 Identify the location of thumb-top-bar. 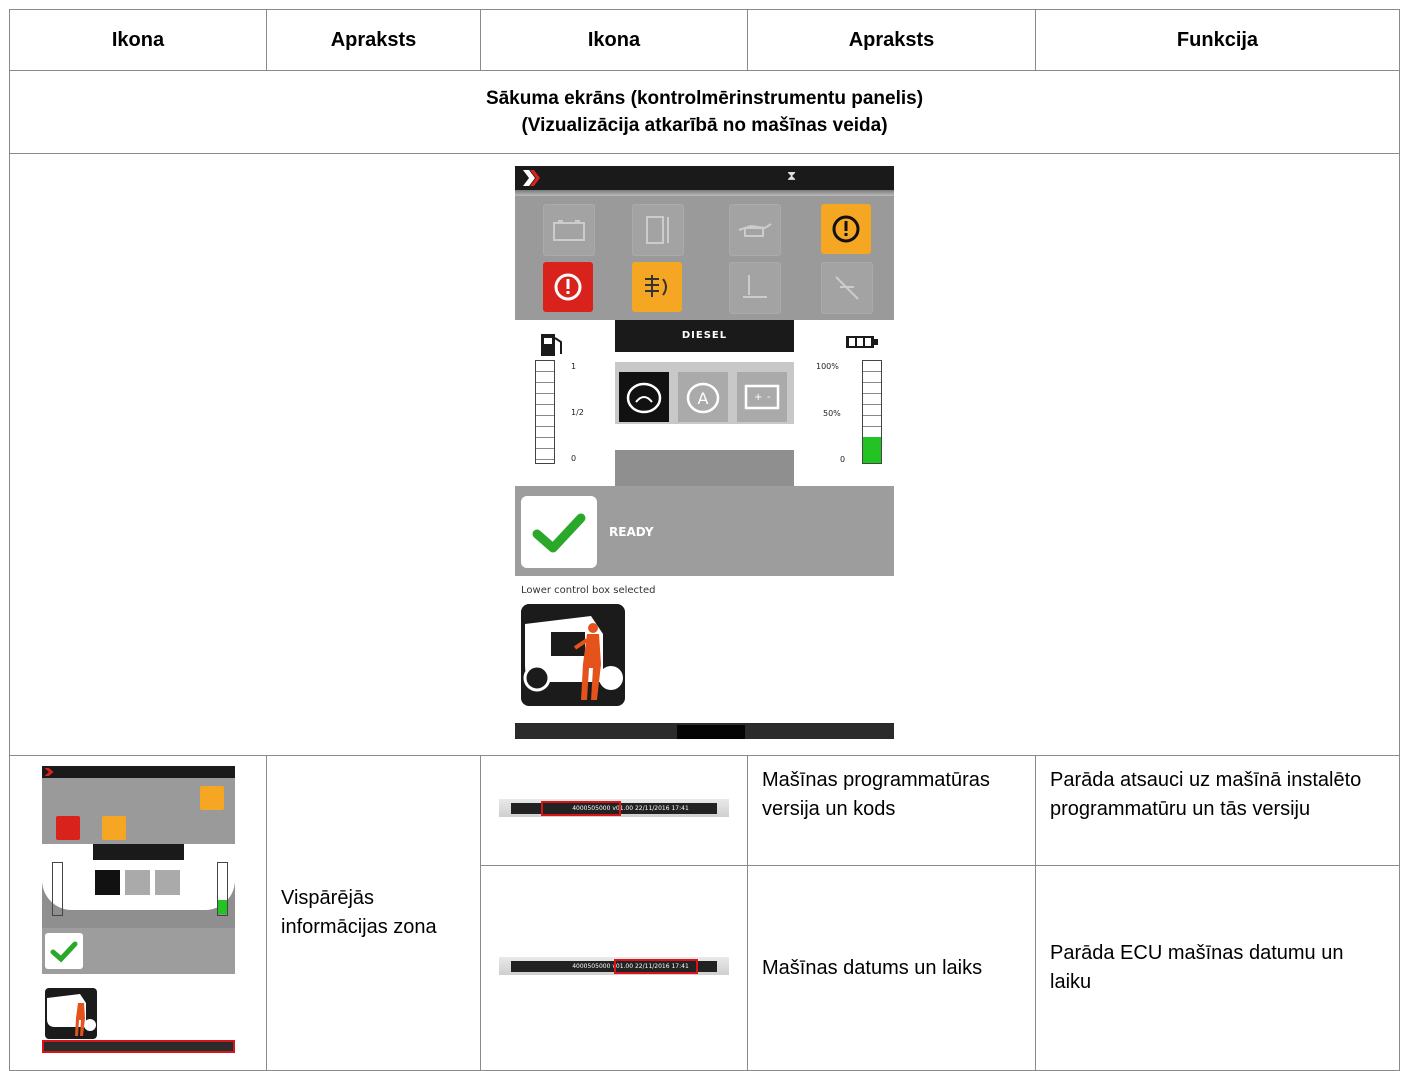
(138, 772).